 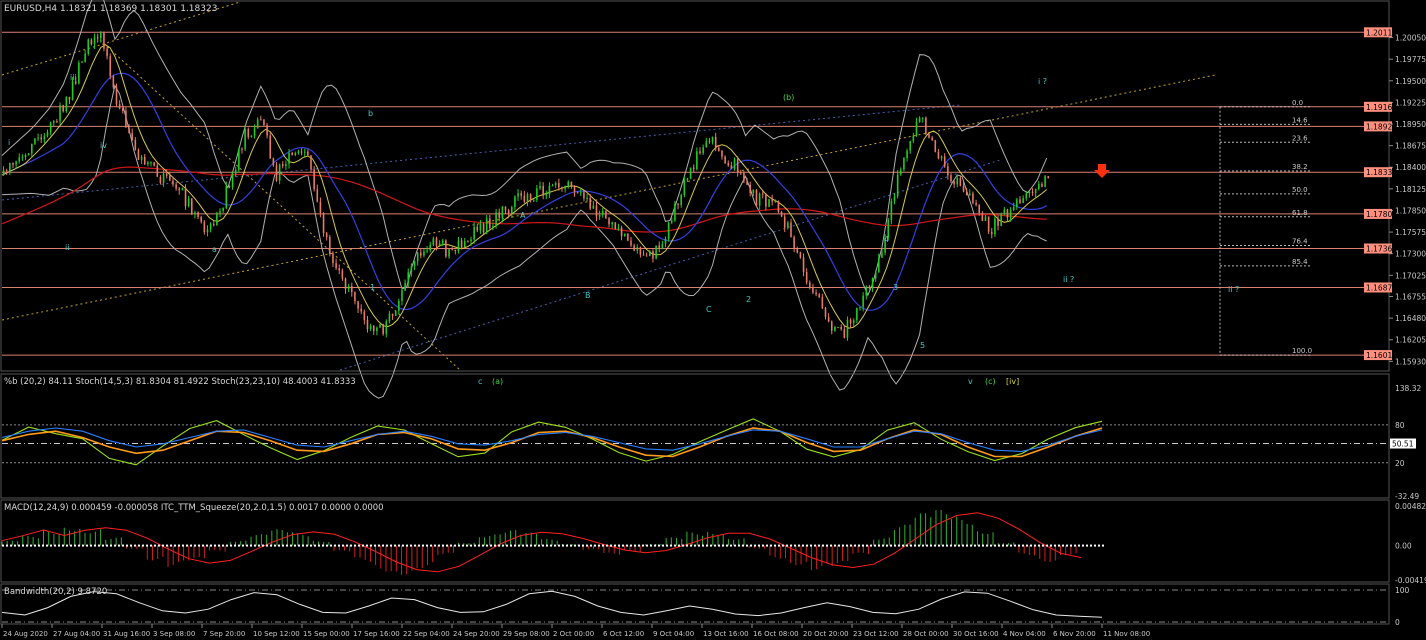 What do you see at coordinates (1410, 254) in the screenshot?
I see `y-tick-label: 1.17300` at bounding box center [1410, 254].